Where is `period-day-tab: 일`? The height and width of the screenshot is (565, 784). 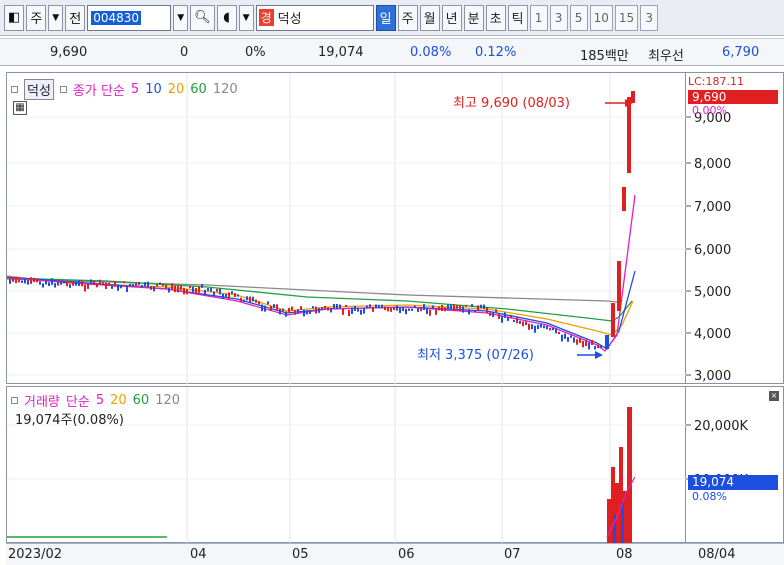 period-day-tab: 일 is located at coordinates (385, 17).